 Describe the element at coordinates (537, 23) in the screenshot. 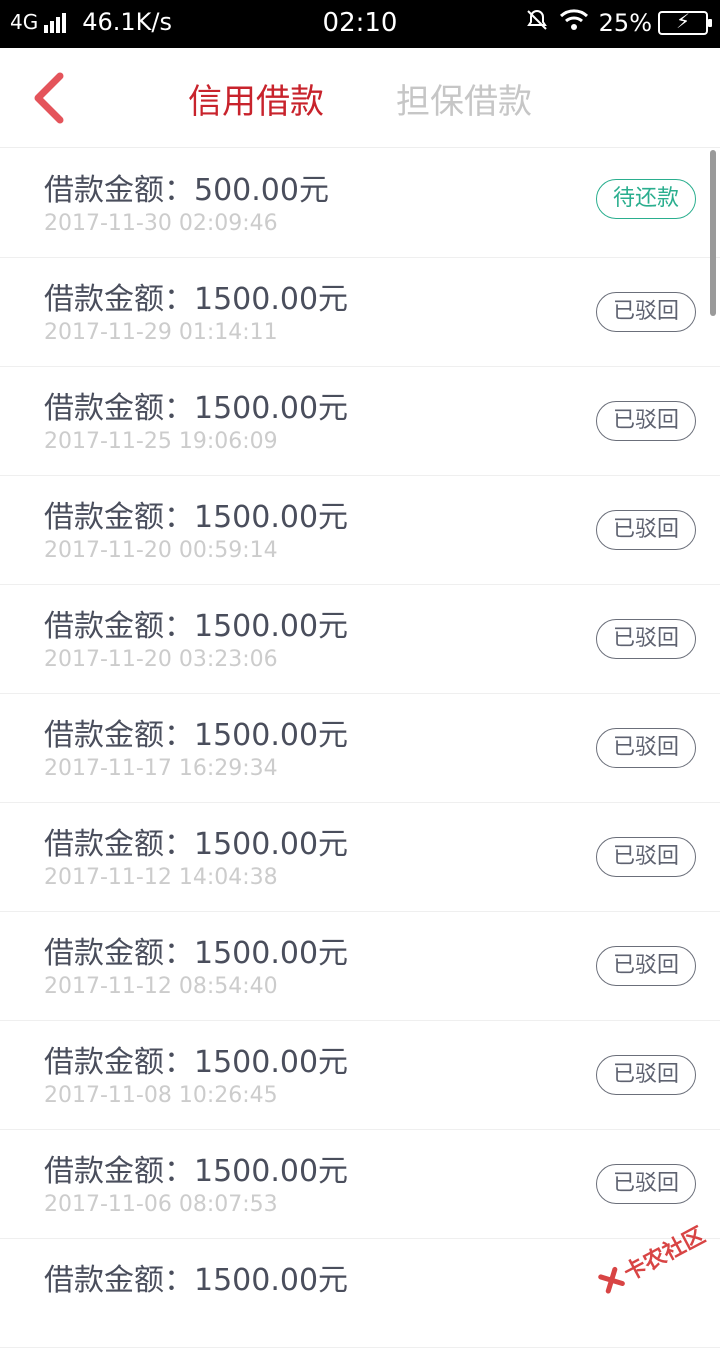

I see `mute-alarm-icon` at that location.